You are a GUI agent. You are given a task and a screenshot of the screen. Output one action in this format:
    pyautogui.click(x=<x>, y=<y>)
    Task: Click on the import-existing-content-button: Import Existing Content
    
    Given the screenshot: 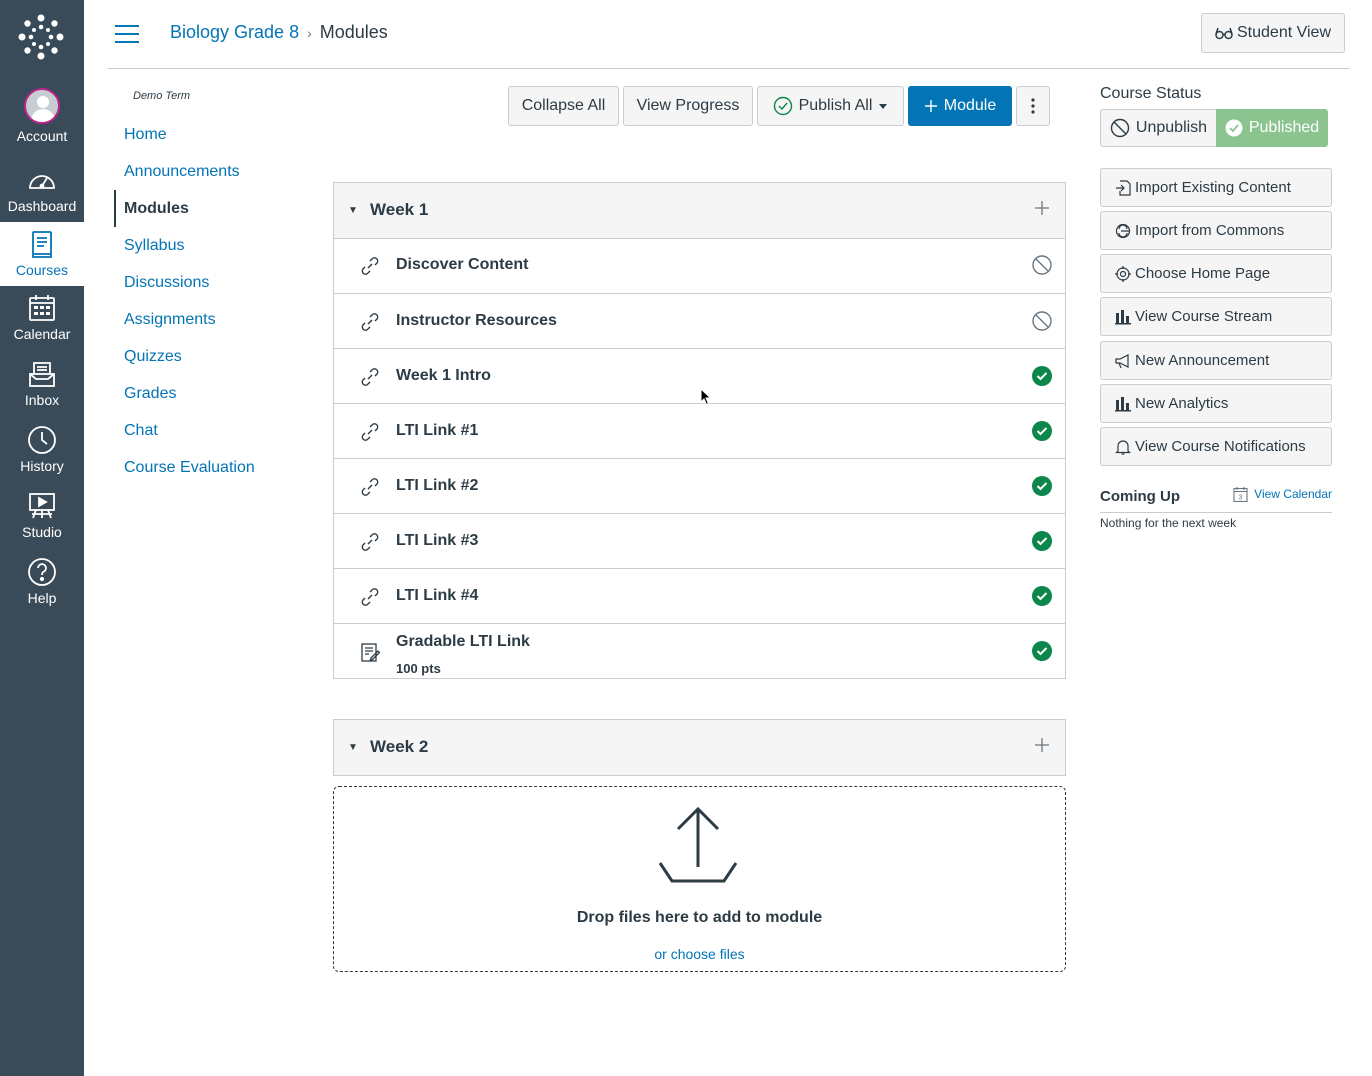 What is the action you would take?
    pyautogui.click(x=1216, y=187)
    